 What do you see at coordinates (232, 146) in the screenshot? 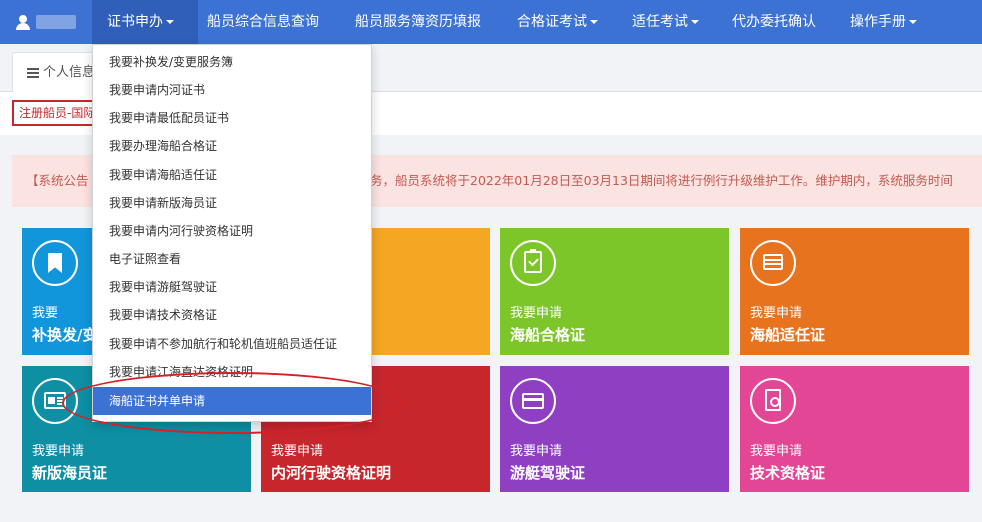
I see `menu-item-seagoing-qualification: 我要办理海船合格证` at bounding box center [232, 146].